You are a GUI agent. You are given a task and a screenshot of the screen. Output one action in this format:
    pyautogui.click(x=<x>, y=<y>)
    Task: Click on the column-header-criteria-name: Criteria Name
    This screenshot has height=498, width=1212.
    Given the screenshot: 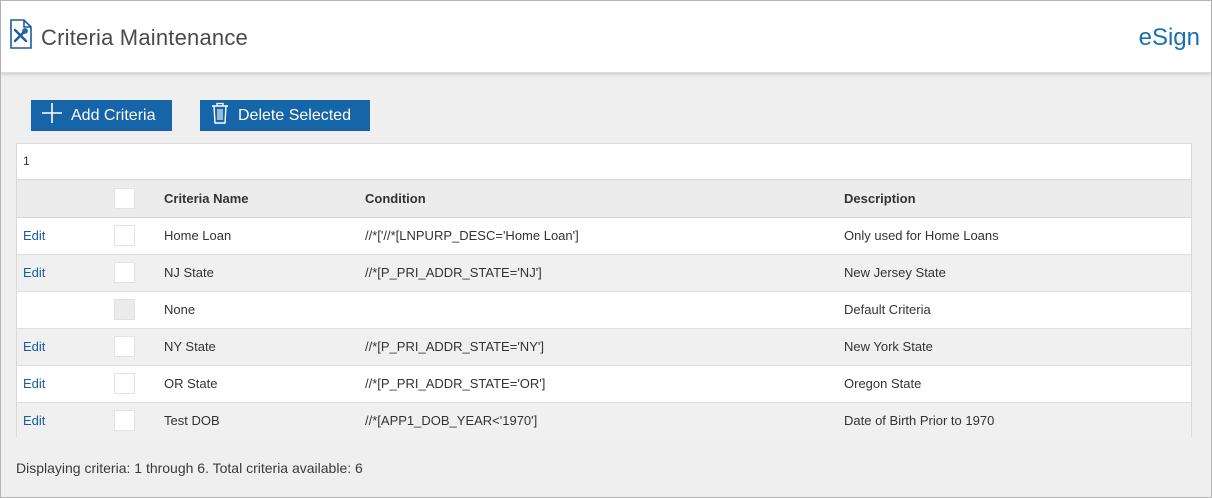 What is the action you would take?
    pyautogui.click(x=264, y=199)
    